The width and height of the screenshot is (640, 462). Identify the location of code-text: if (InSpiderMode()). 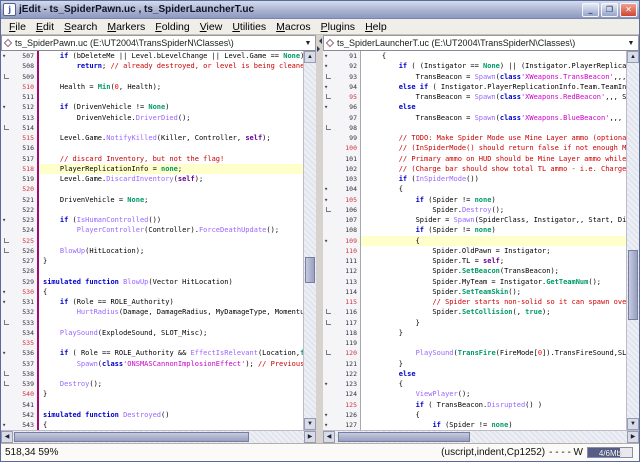
(493, 179).